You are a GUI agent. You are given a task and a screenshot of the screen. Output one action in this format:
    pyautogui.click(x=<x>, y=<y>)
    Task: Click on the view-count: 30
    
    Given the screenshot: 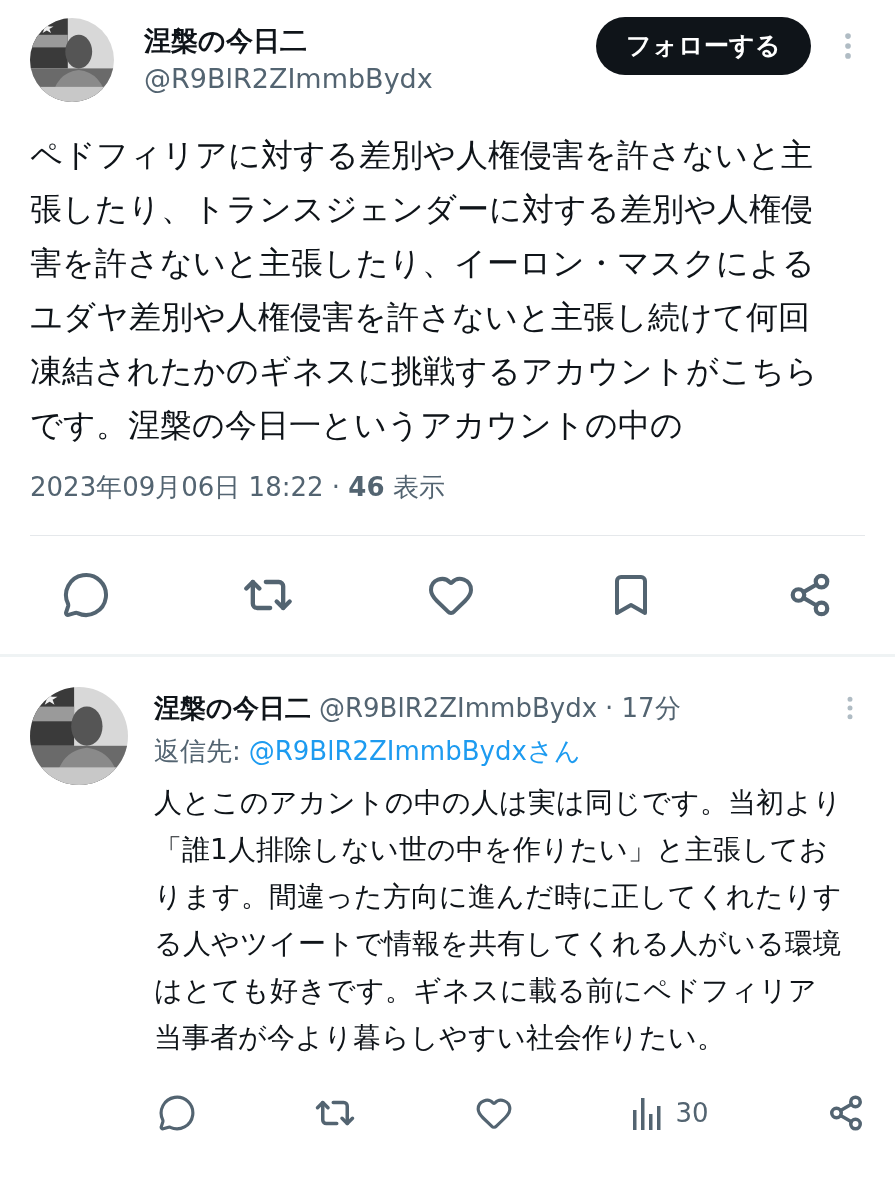 What is the action you would take?
    pyautogui.click(x=692, y=1113)
    